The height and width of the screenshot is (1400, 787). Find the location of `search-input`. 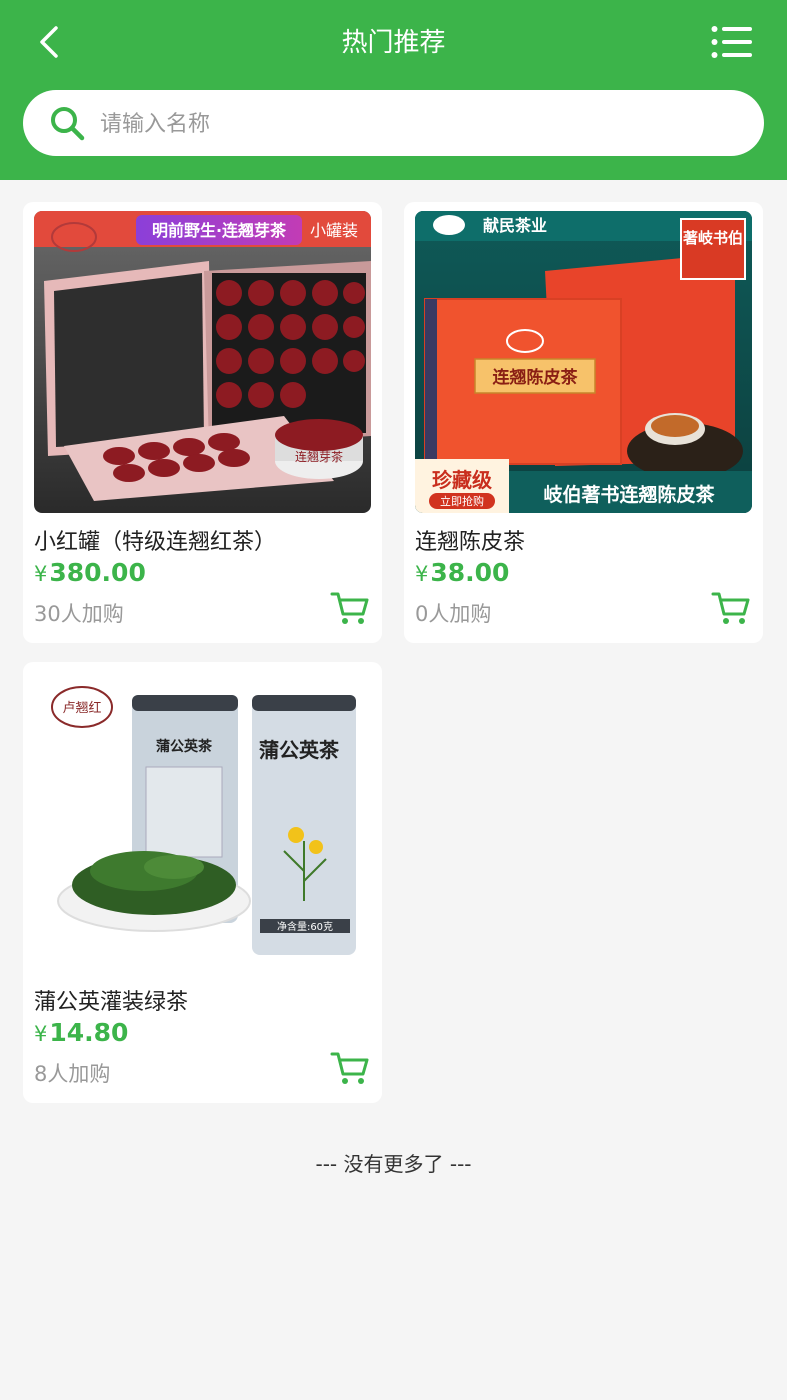

search-input is located at coordinates (420, 124).